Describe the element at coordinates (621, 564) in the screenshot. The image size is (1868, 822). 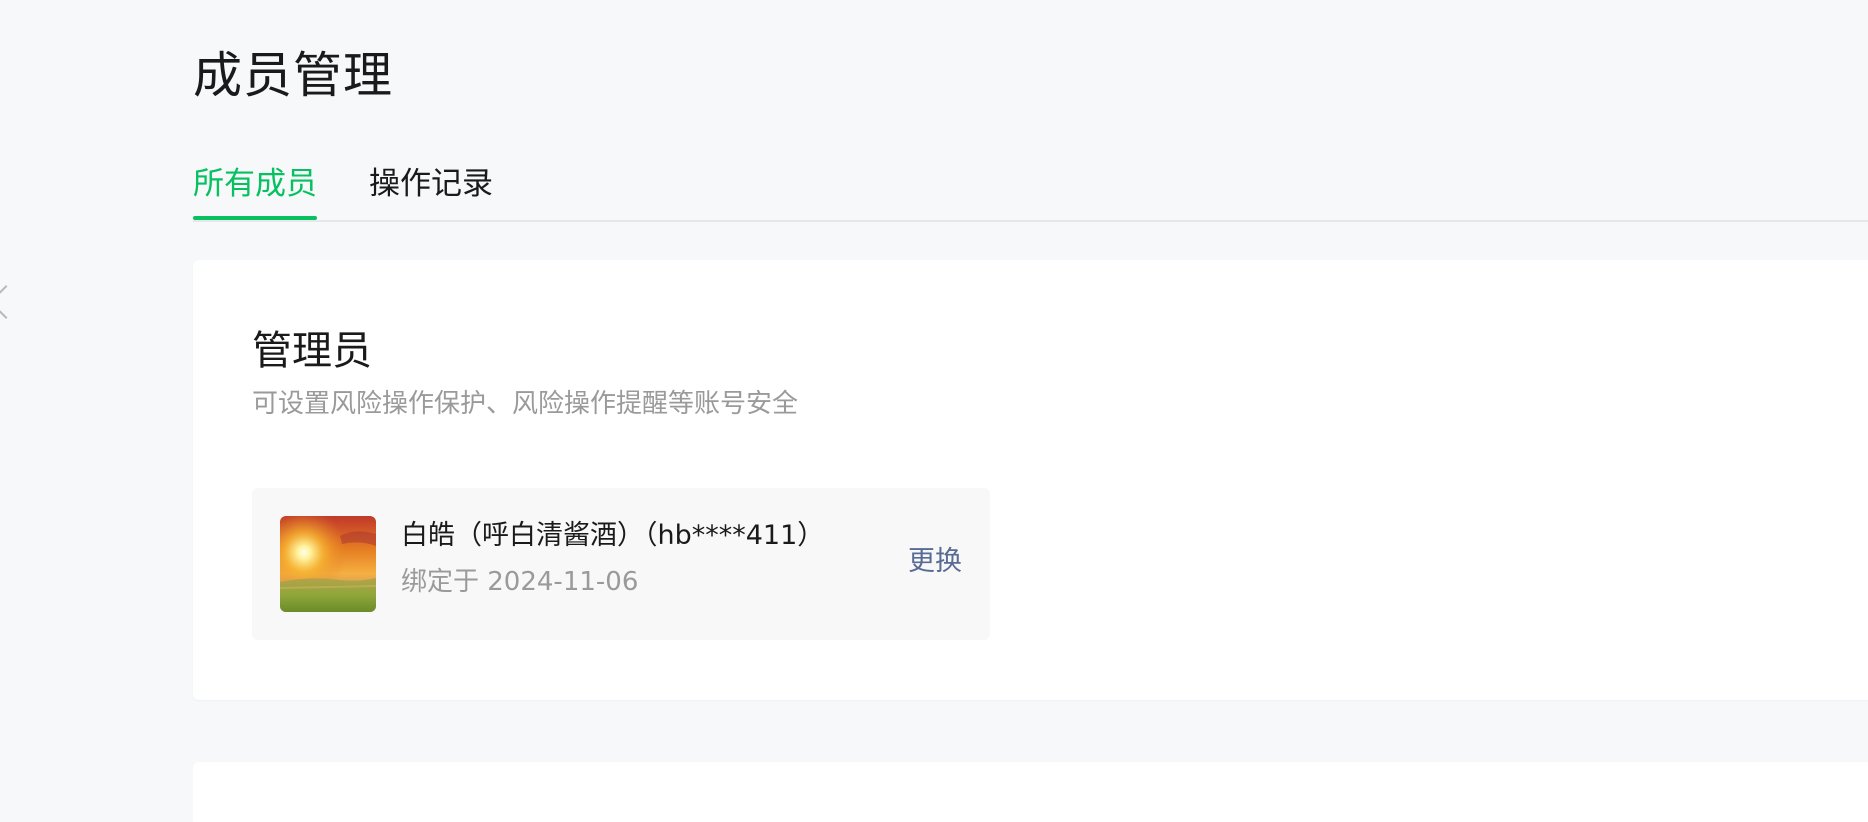
I see `admin-entry: 白皓（呼白清酱酒）（hb****411） 绑定于 2024-11-06 更换` at that location.